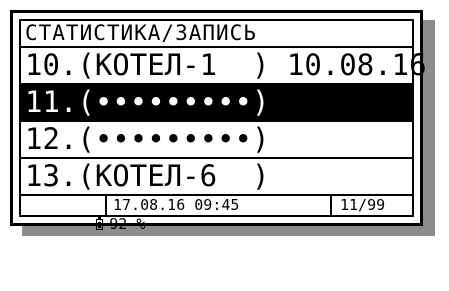 This screenshot has width=449, height=291. Describe the element at coordinates (224, 66) in the screenshot. I see `record-row: 10.(КОТЕЛ-1 ) 10.08.16` at that location.